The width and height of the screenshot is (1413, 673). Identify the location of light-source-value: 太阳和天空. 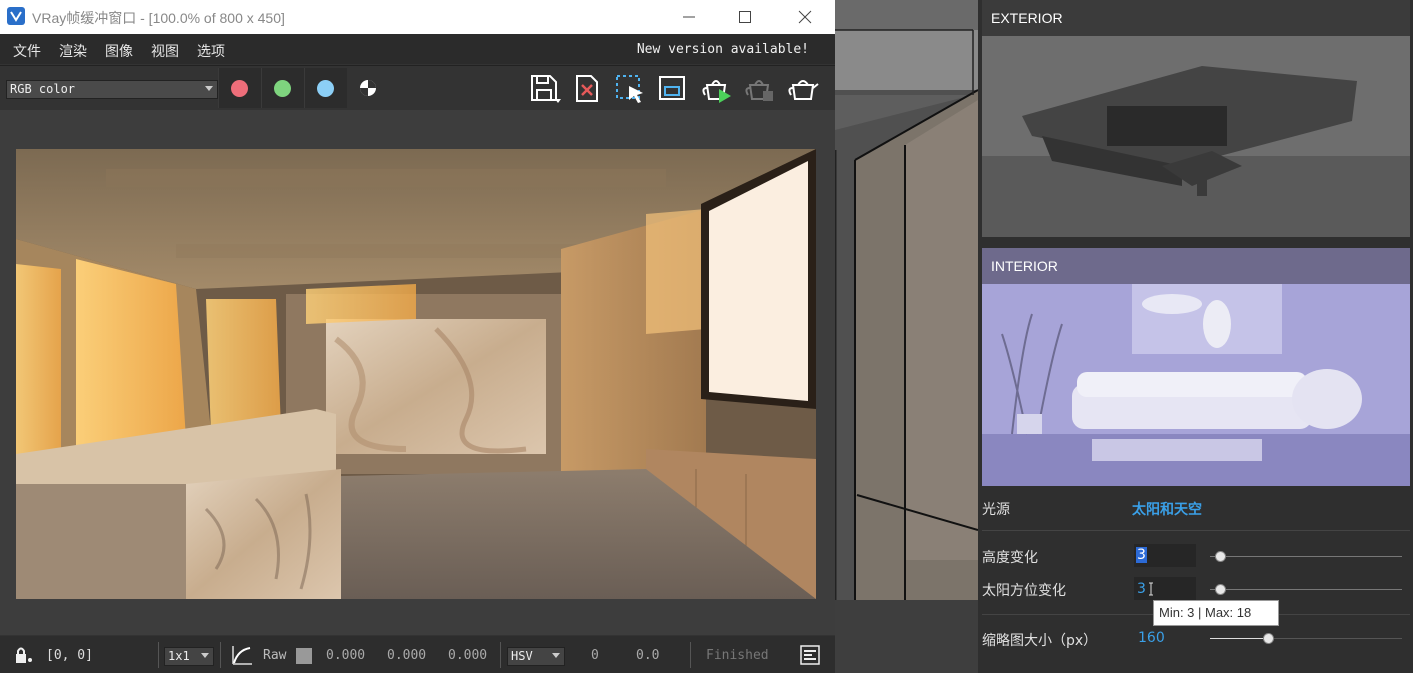
(1167, 509).